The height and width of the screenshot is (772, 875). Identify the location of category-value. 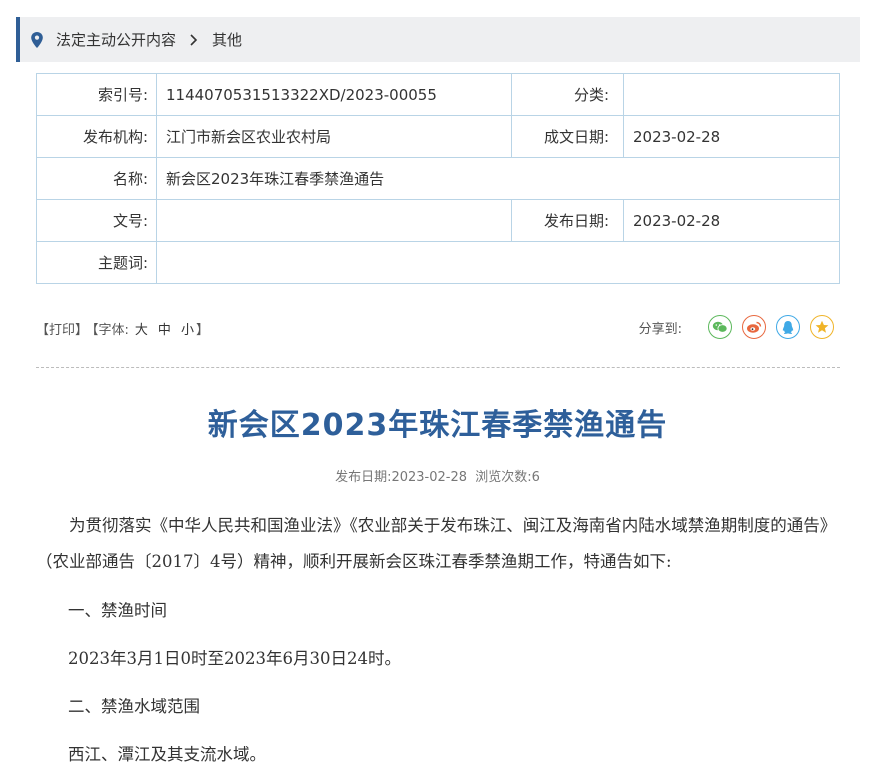
(731, 94).